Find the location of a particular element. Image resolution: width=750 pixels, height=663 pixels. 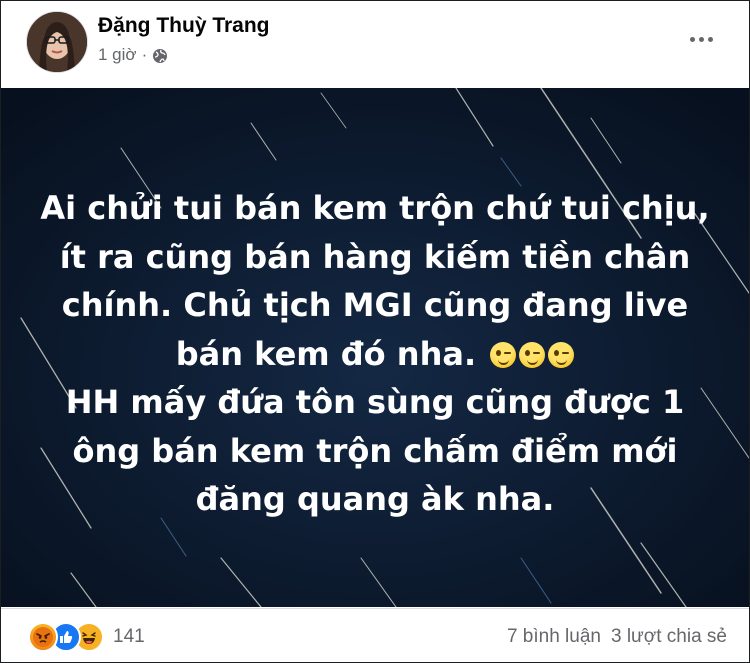

text-line: HH mấy đứa tôn sùng cũng được 1 is located at coordinates (375, 402).